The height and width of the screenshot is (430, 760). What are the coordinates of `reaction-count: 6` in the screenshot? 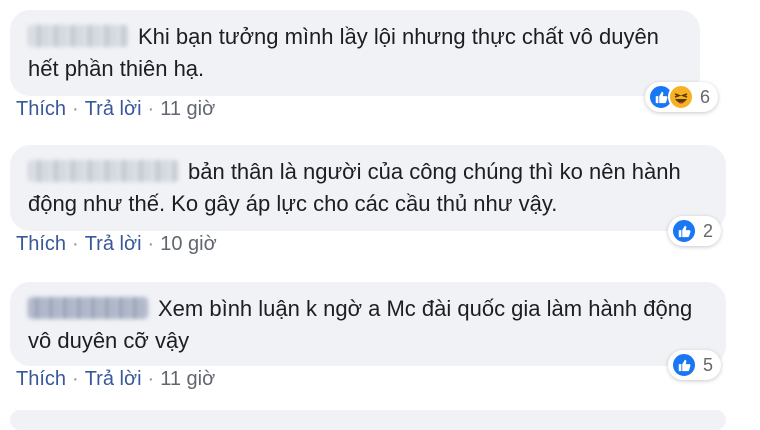 It's located at (705, 96).